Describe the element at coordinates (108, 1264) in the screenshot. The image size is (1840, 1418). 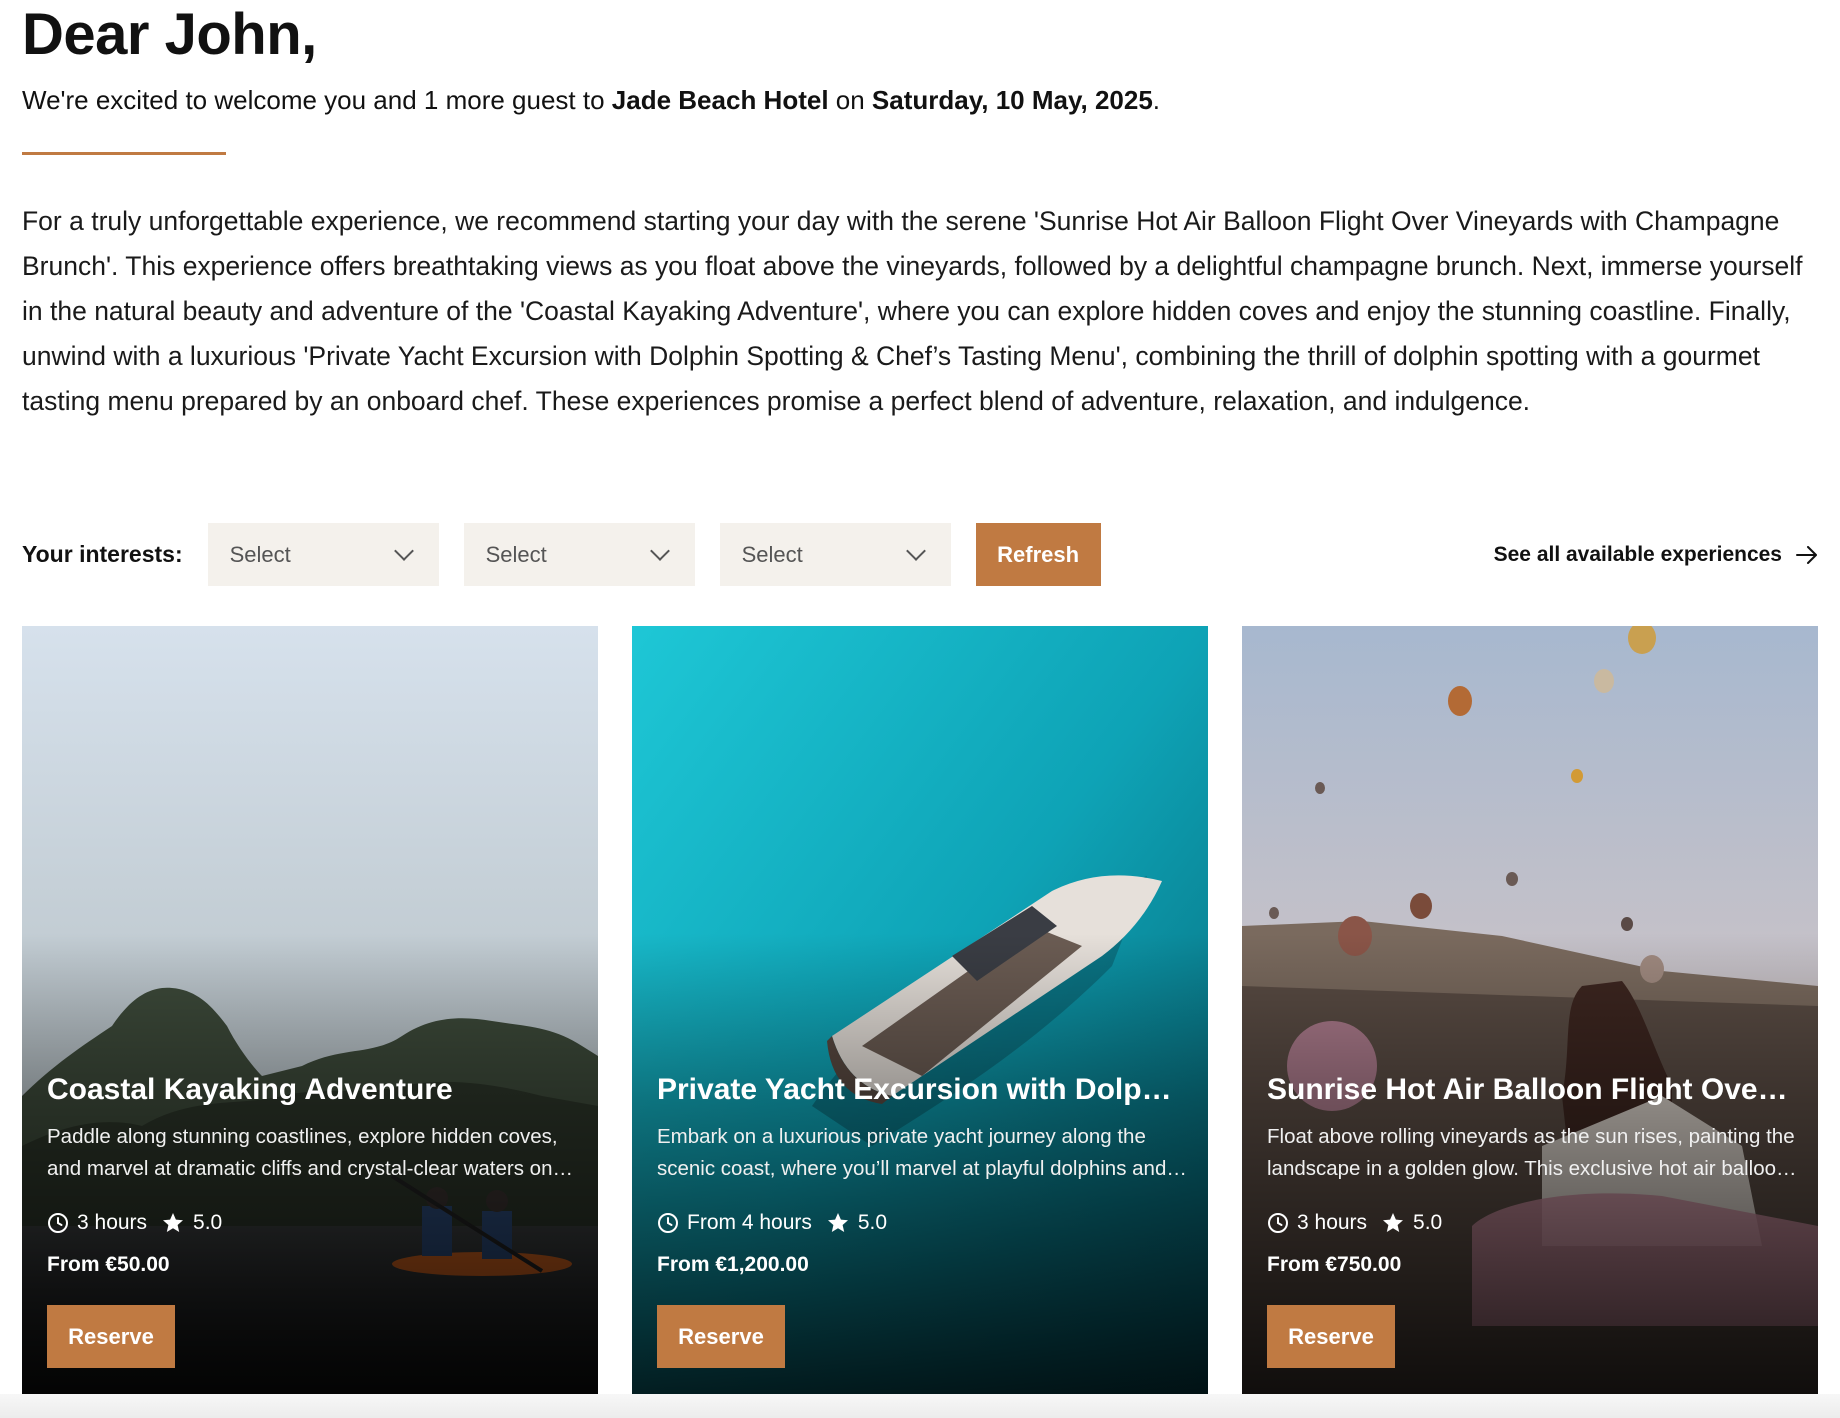
I see `card-price: From €50.00` at that location.